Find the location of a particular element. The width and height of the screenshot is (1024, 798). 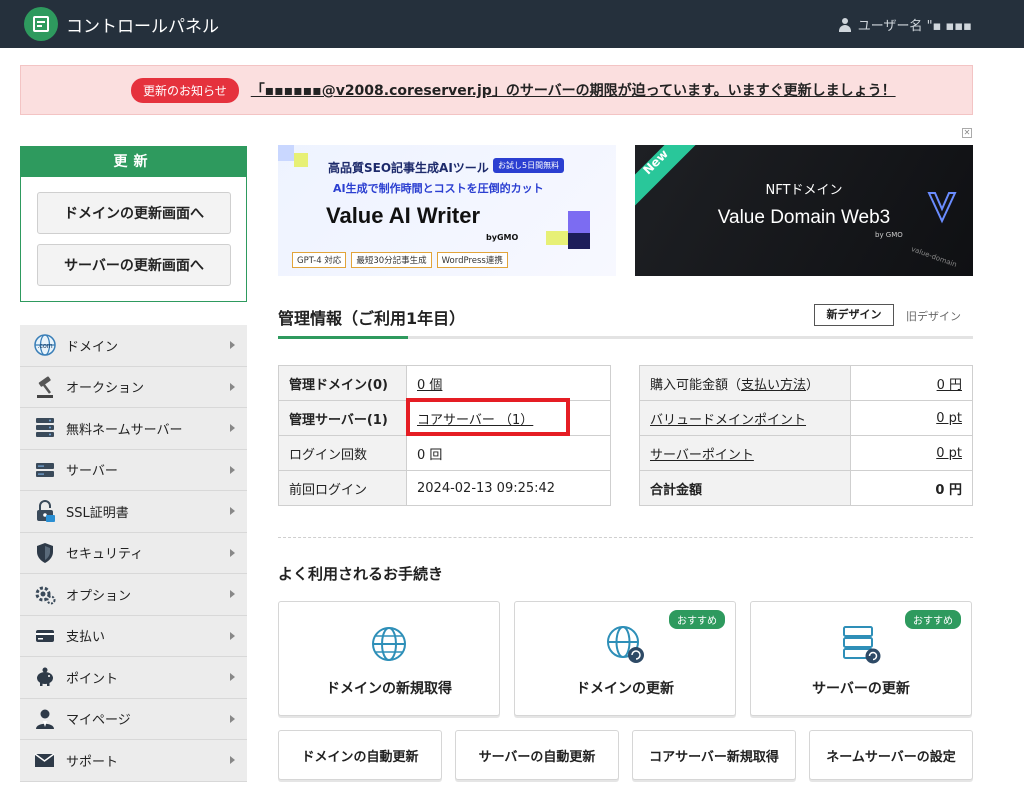

domain-count-link: 0 個 is located at coordinates (429, 385).